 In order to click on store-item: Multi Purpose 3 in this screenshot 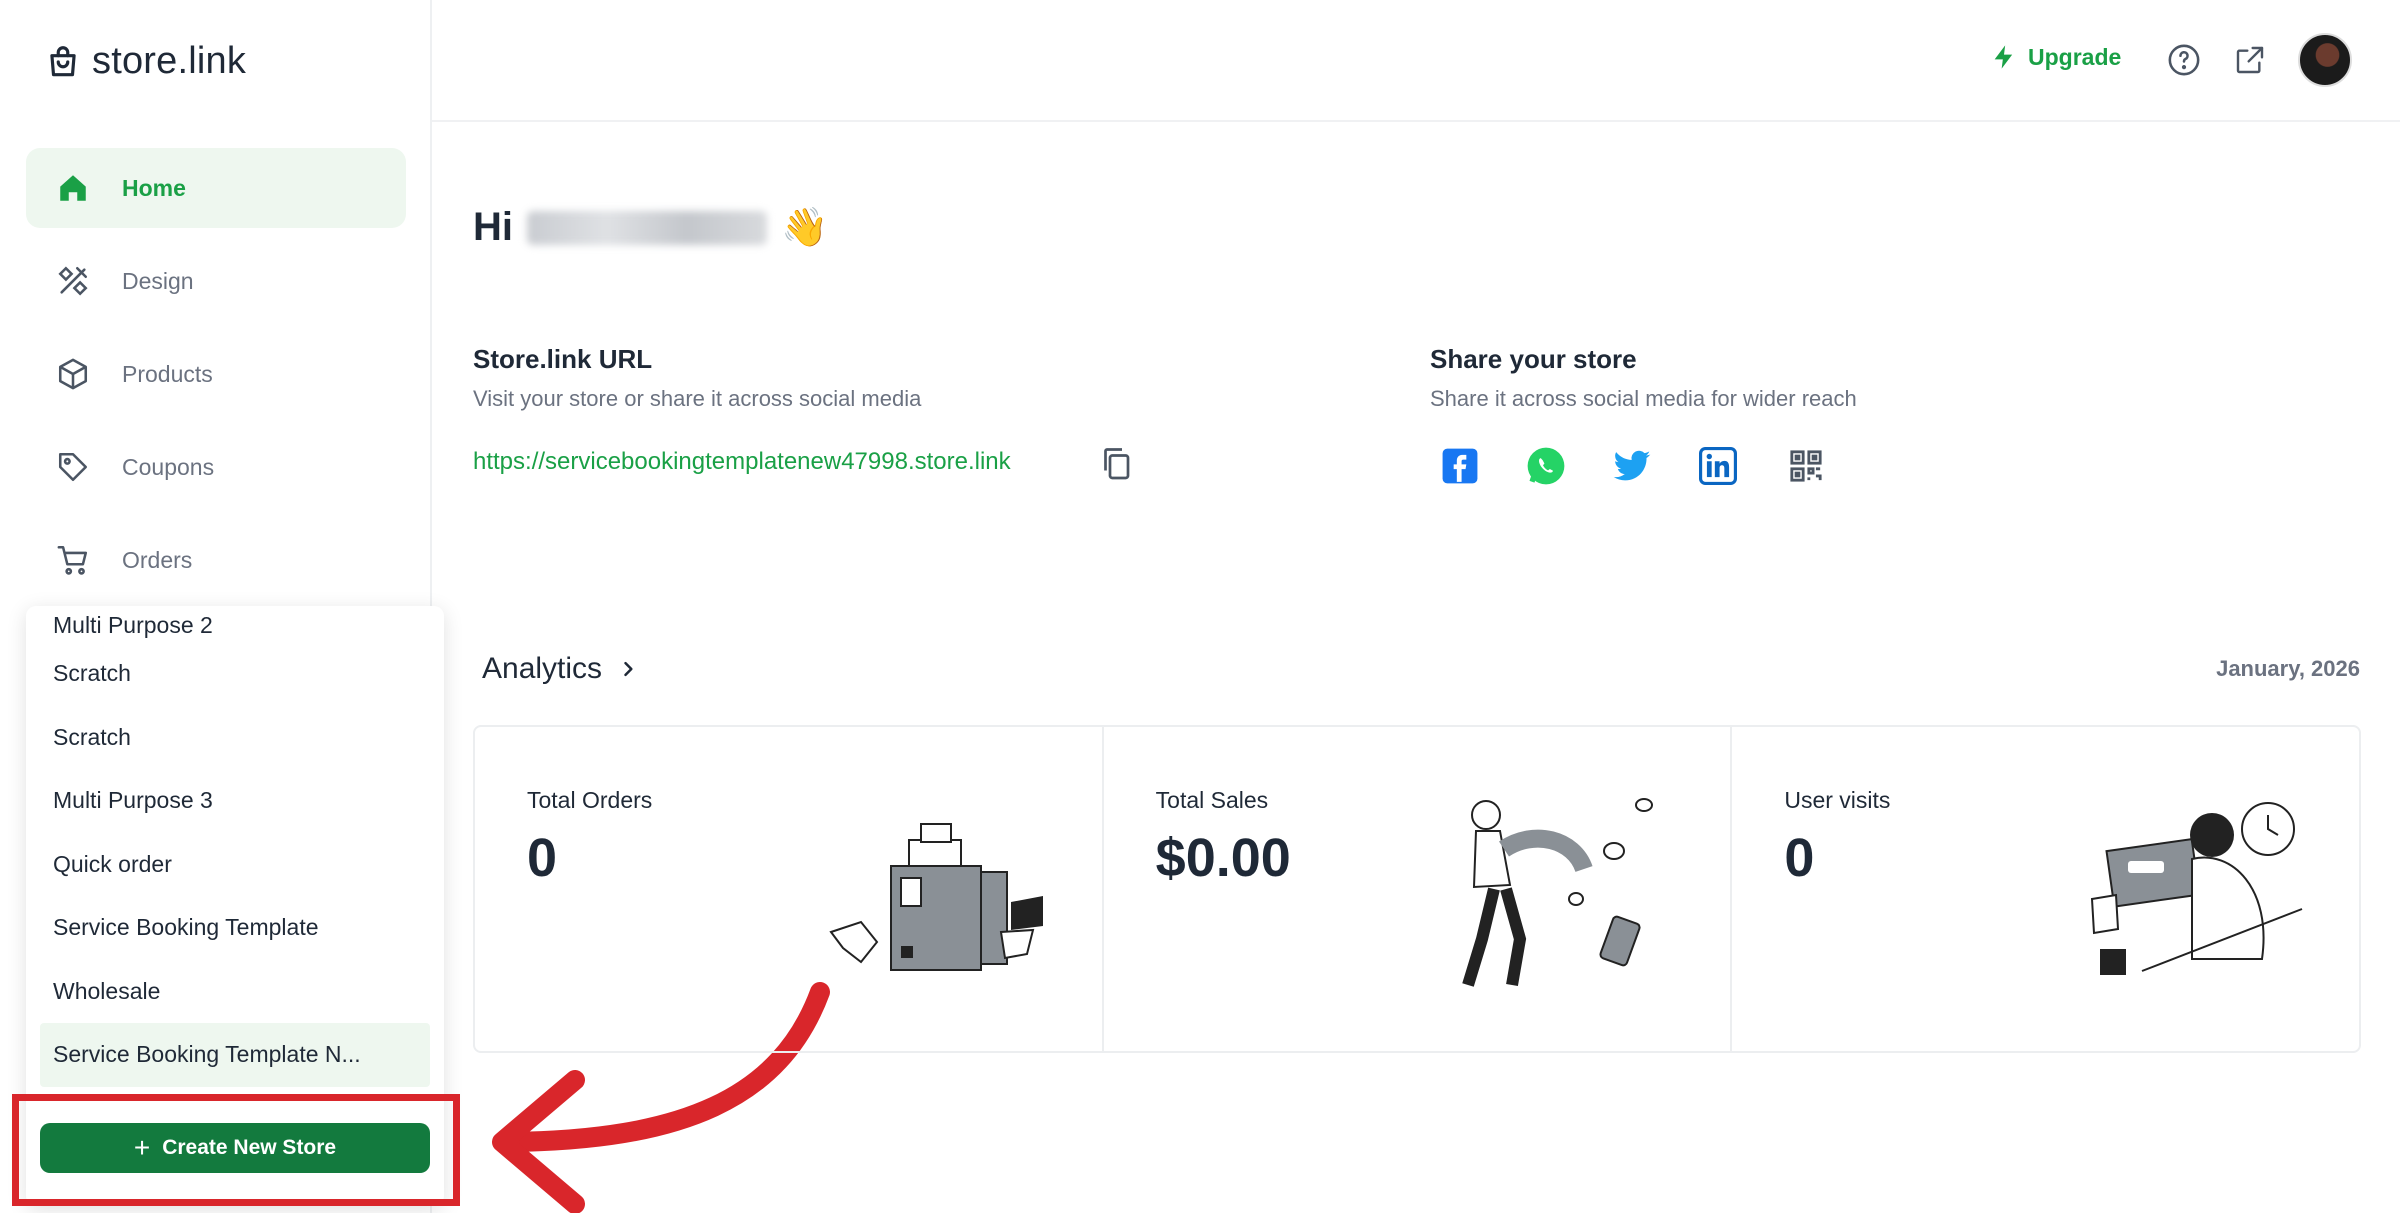, I will do `click(235, 801)`.